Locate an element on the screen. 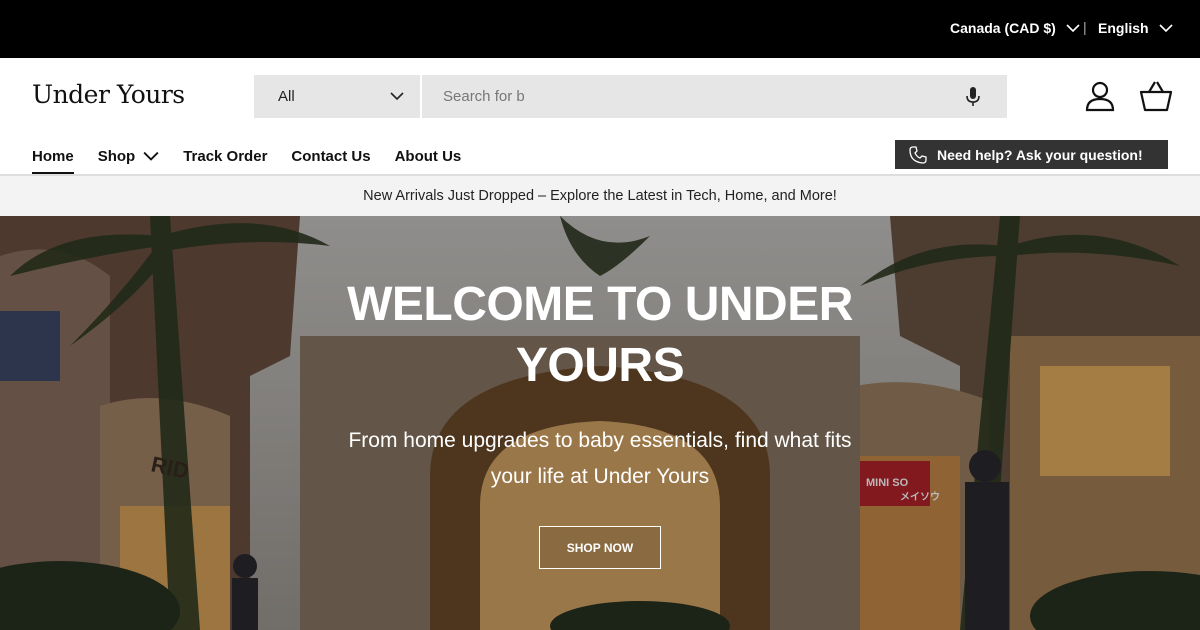 The height and width of the screenshot is (630, 1200). nav-item-label: Home is located at coordinates (53, 156).